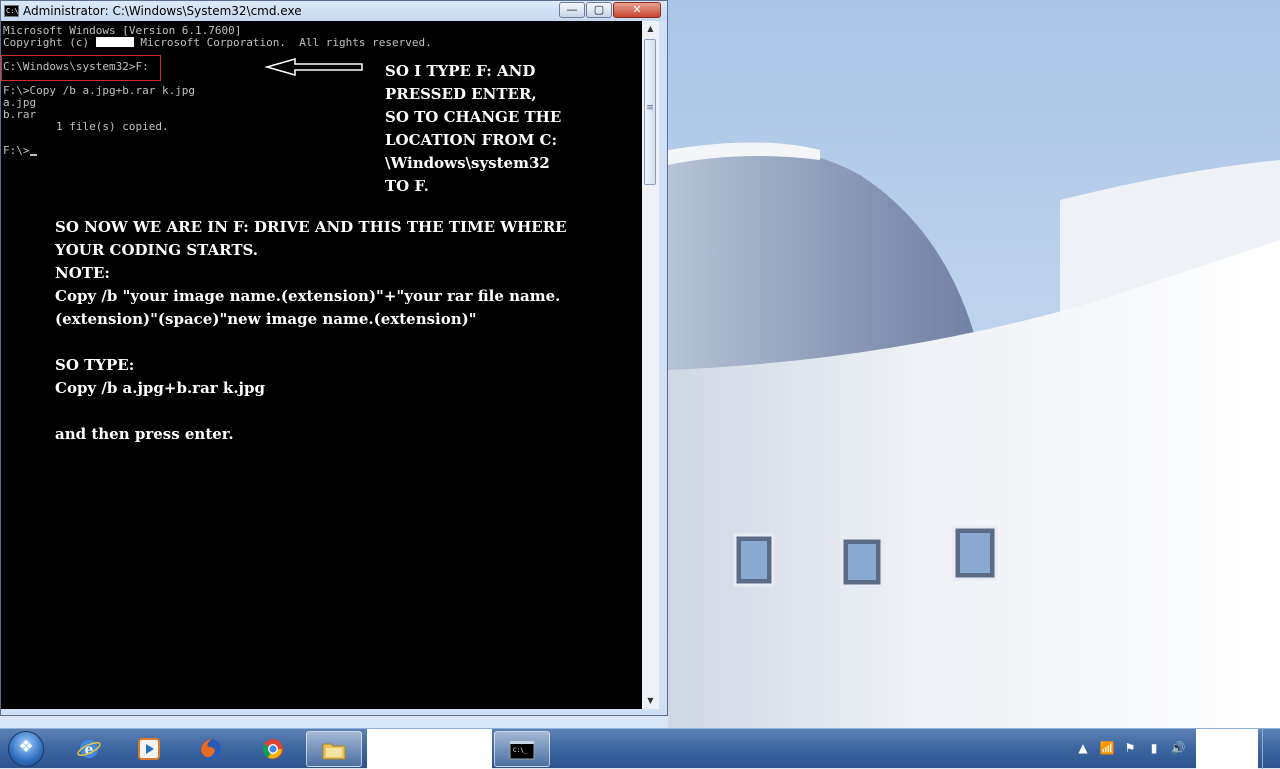  I want to click on firefox-icon, so click(211, 749).